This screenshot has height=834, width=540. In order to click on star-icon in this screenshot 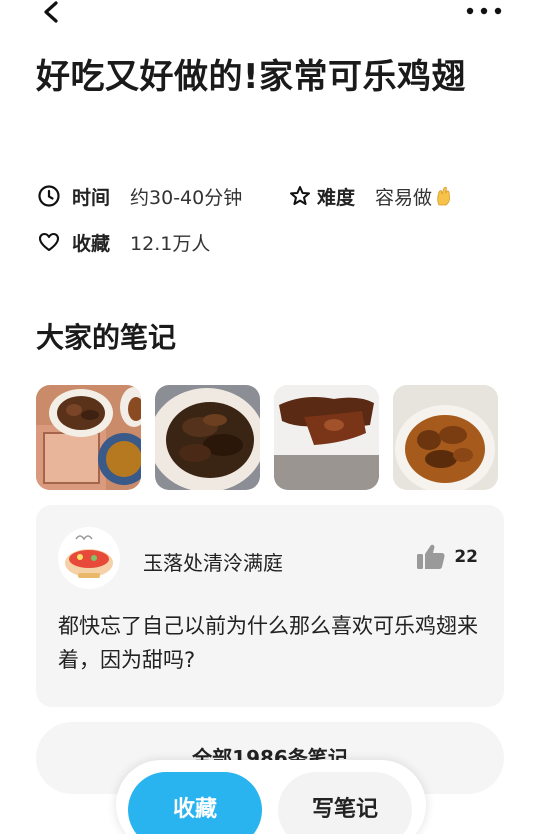, I will do `click(300, 196)`.